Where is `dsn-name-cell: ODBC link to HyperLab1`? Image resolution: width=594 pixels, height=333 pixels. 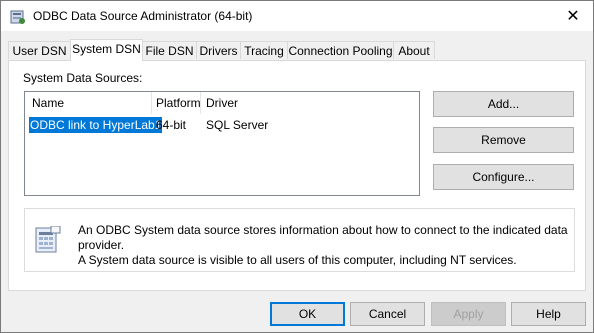
dsn-name-cell: ODBC link to HyperLab1 is located at coordinates (96, 125).